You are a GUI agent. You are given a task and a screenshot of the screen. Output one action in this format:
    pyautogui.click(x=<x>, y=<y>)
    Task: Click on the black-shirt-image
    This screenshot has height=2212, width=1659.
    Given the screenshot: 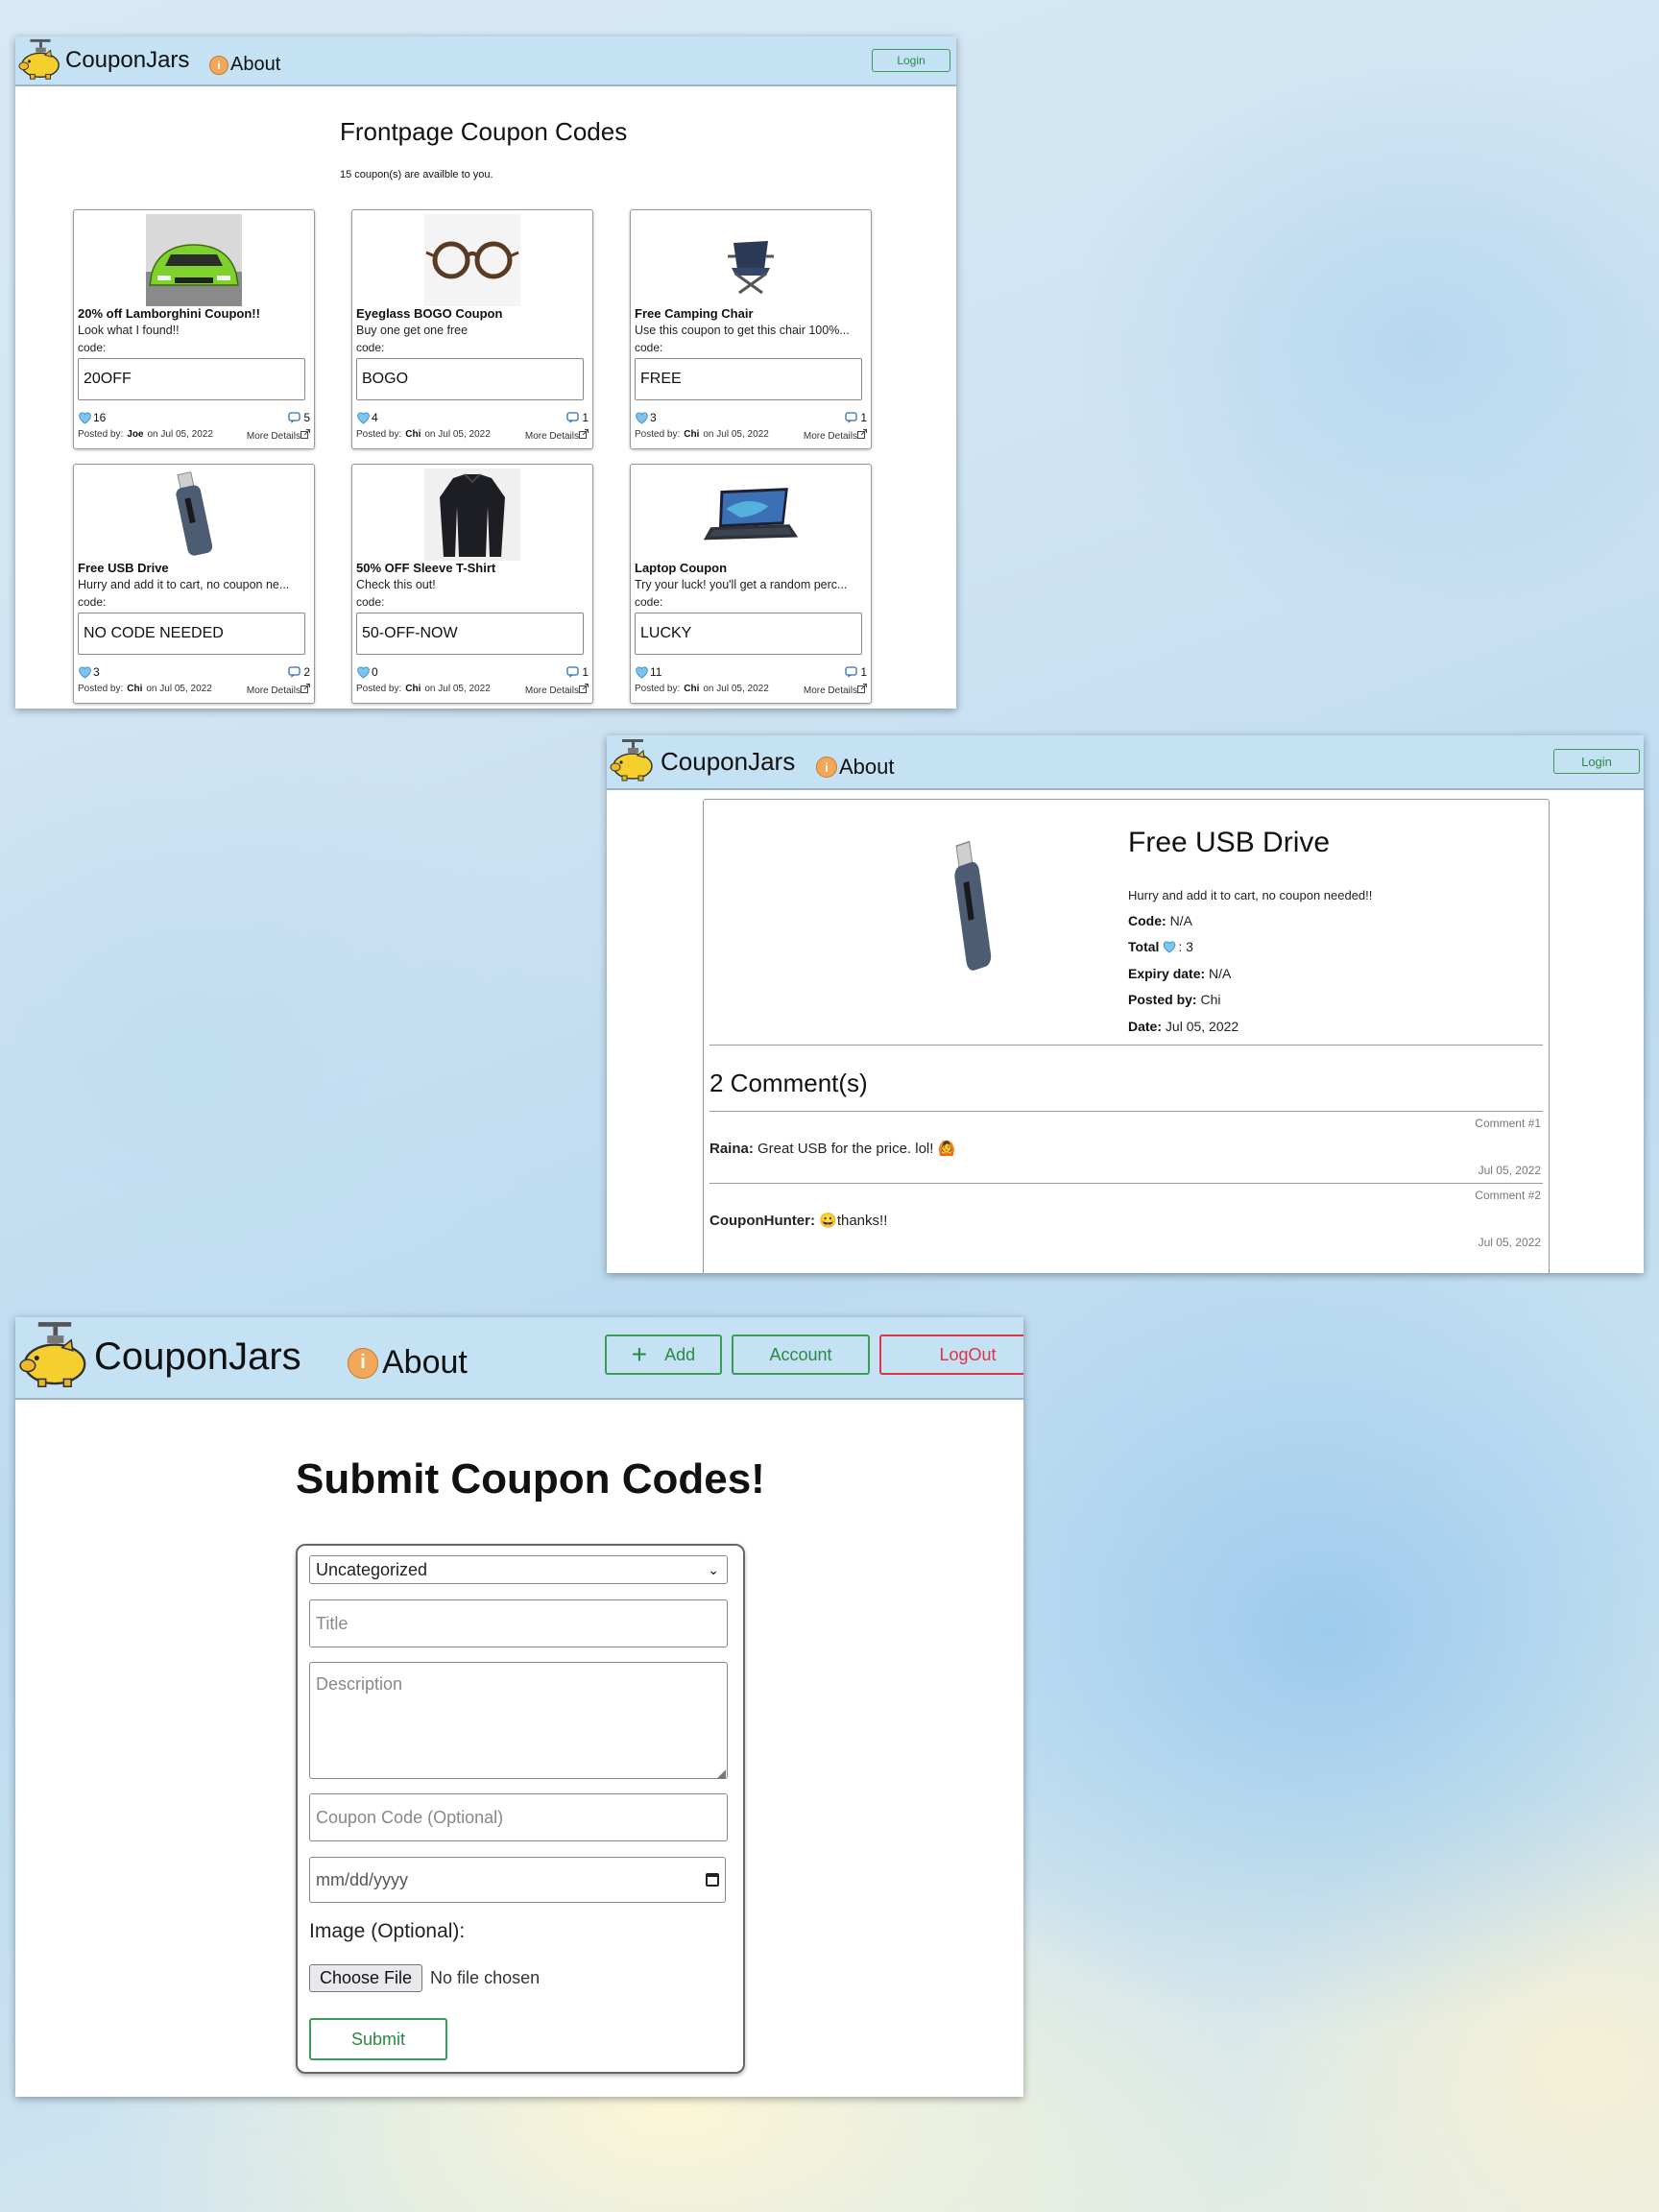 What is the action you would take?
    pyautogui.click(x=472, y=515)
    